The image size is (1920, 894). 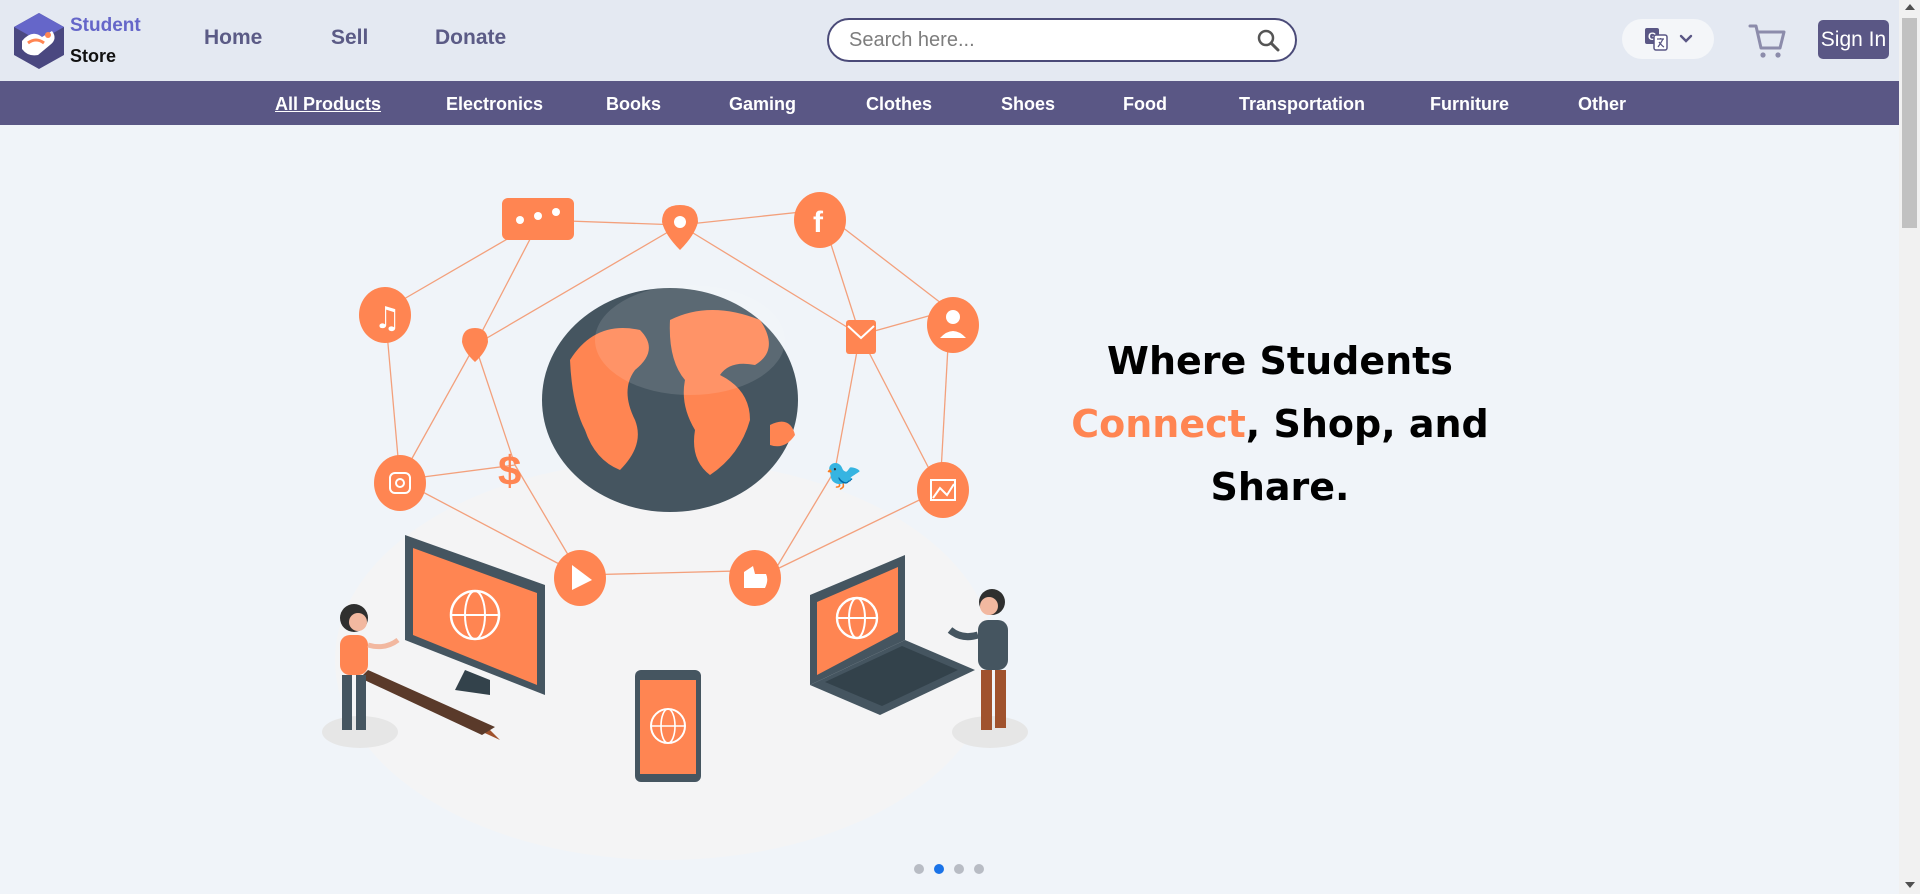 I want to click on top-header: Student Store Home Sell Donate G, so click(x=949, y=40).